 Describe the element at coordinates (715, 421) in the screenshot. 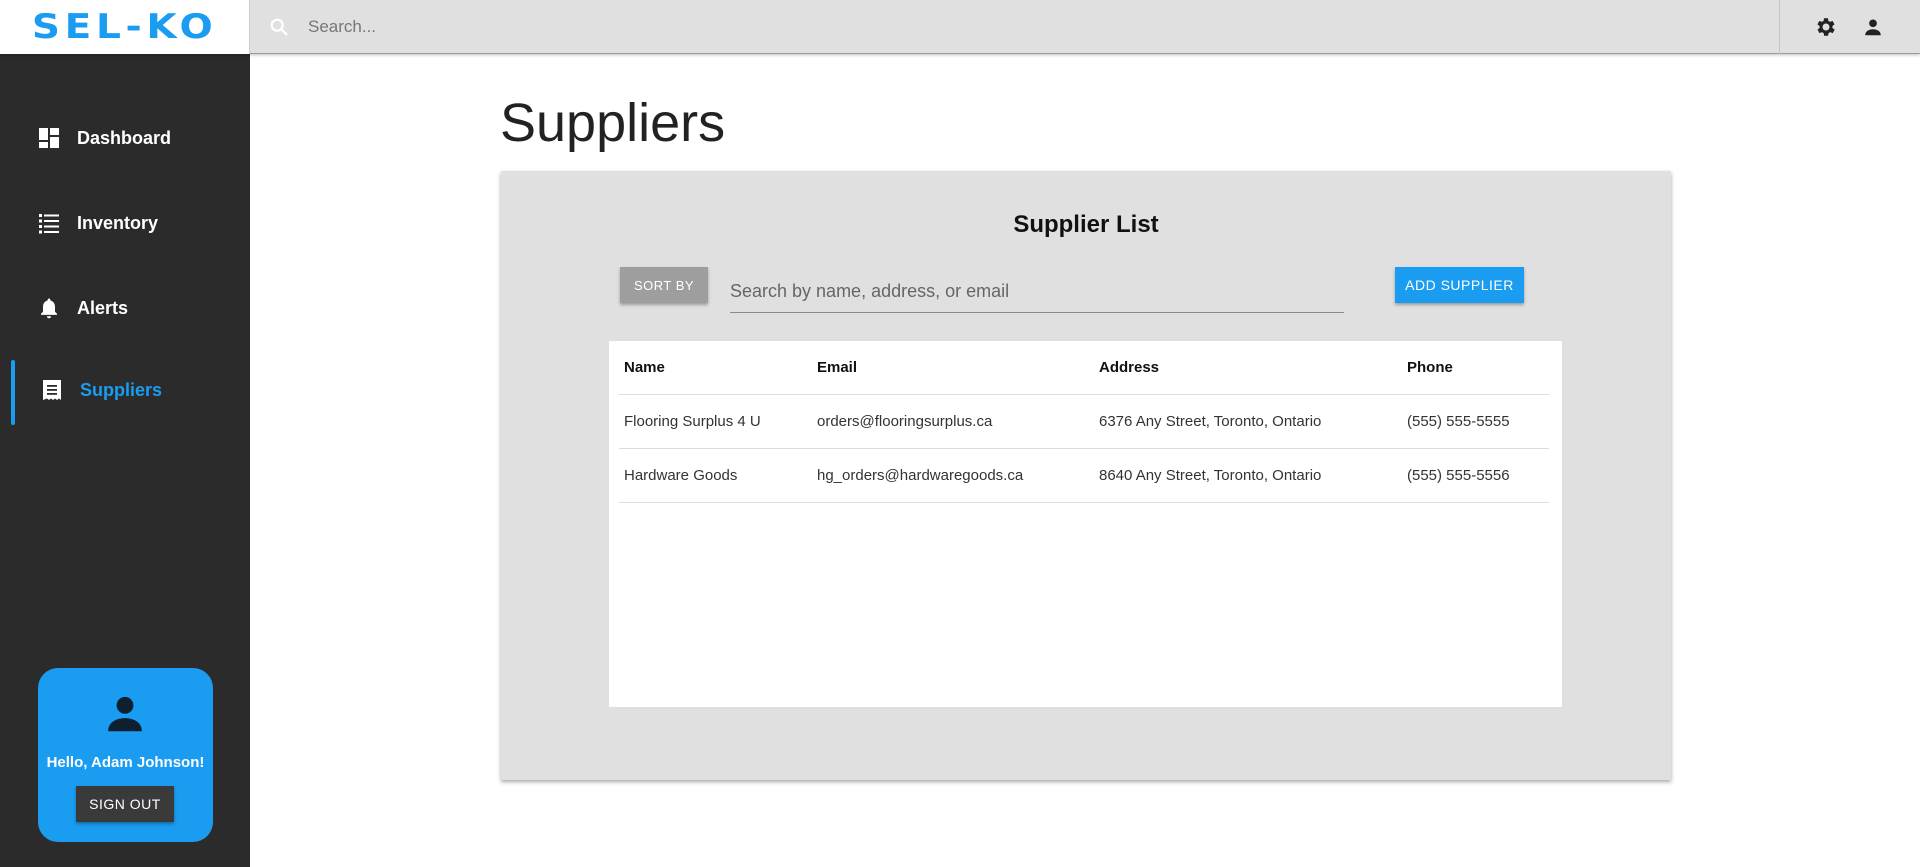

I see `cell-name: Flooring Surplus 4 U` at that location.